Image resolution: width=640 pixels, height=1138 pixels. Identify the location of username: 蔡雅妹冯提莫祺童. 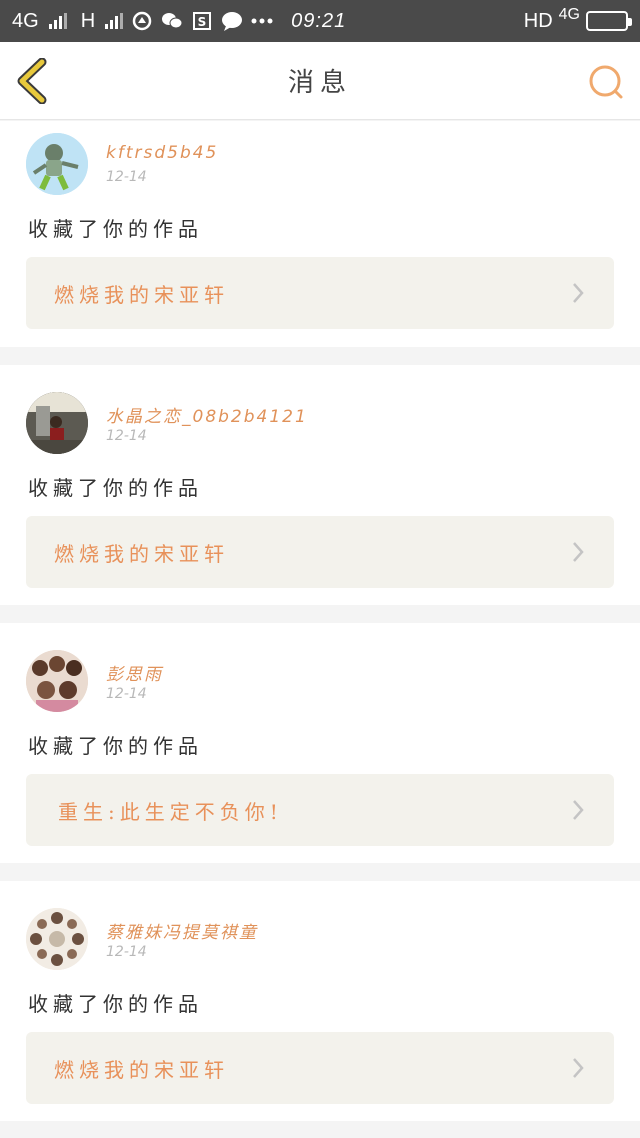
(182, 930).